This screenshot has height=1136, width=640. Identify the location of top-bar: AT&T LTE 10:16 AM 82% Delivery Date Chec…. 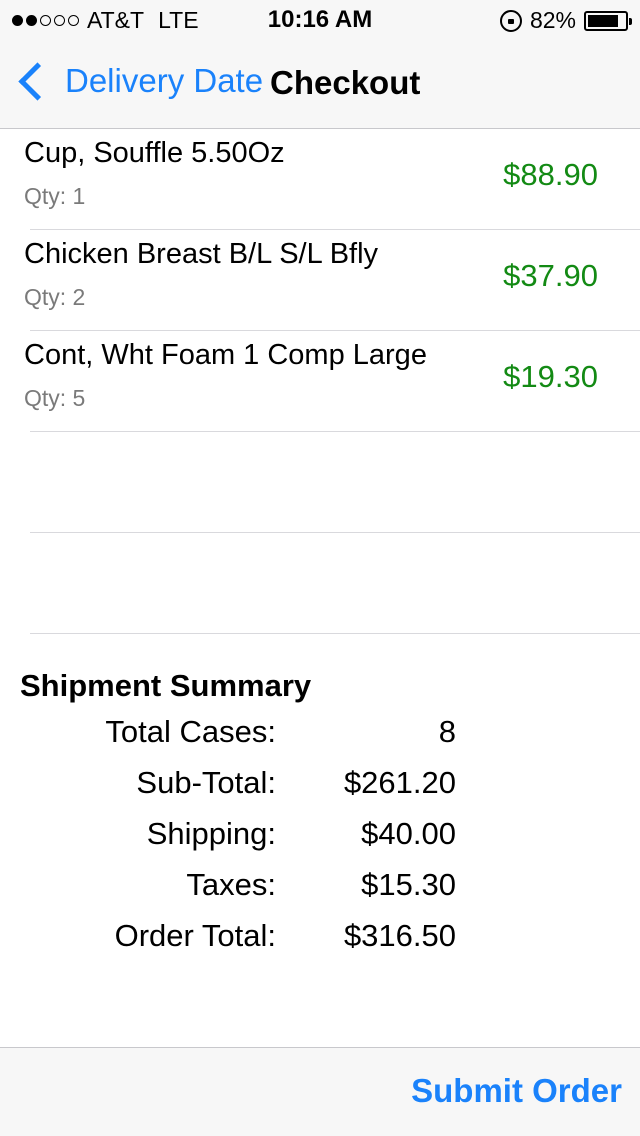
(320, 64).